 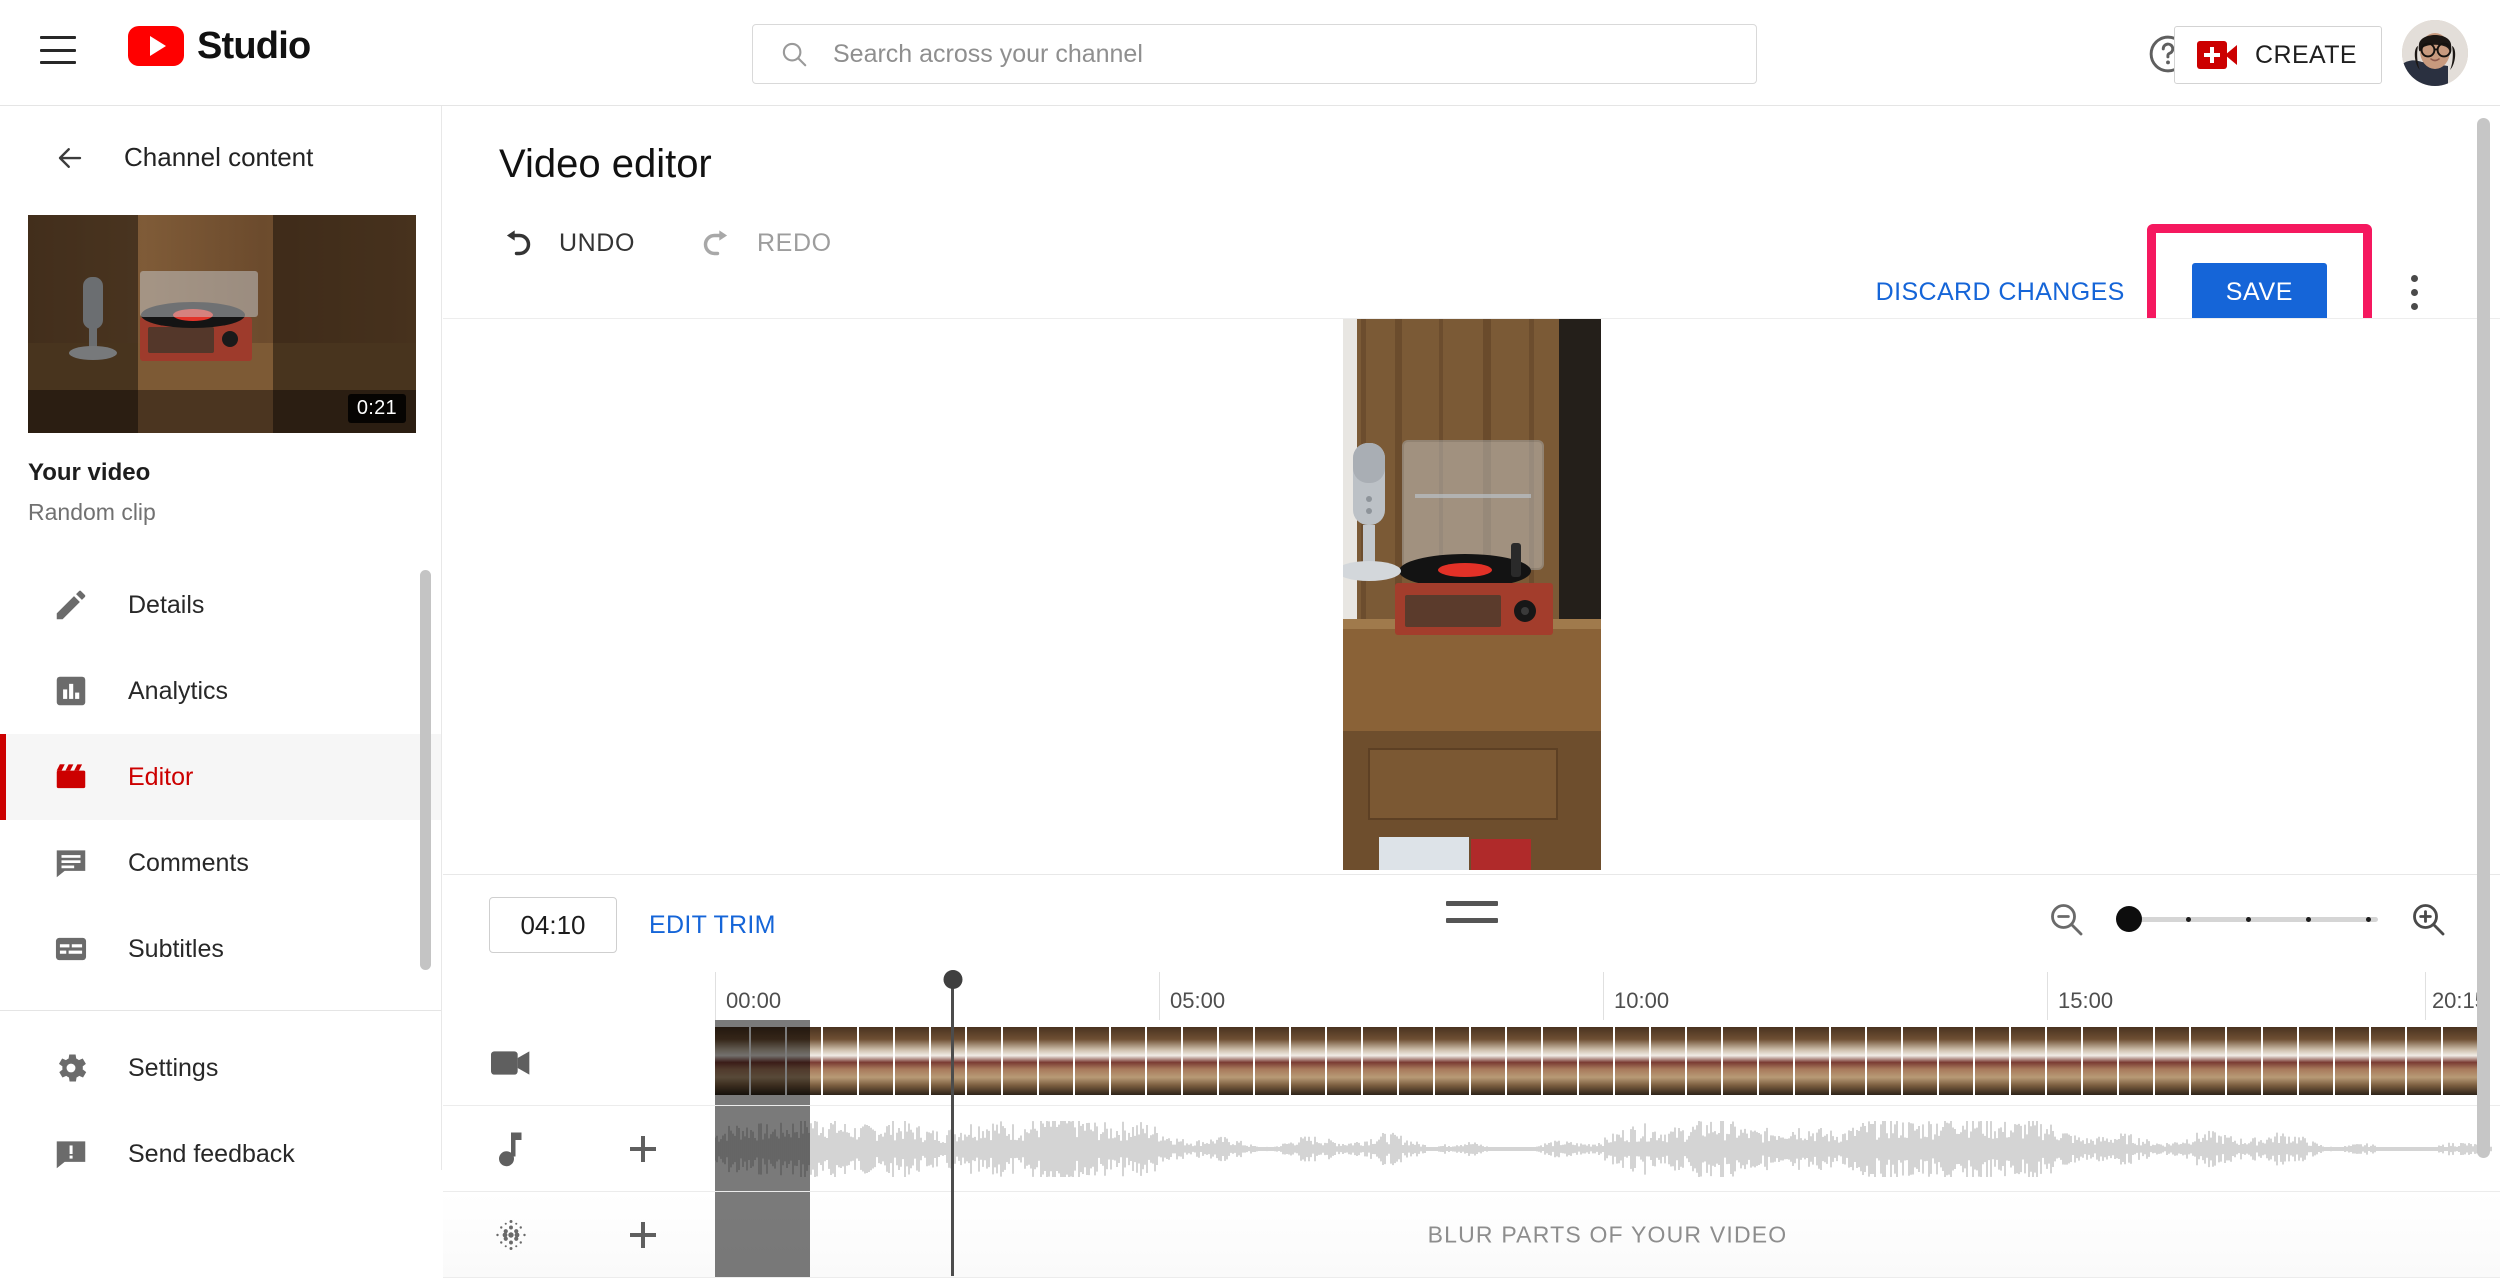 I want to click on blur-track-content: BLUR PARTS OF YOUR VIDEO, so click(x=1607, y=1234).